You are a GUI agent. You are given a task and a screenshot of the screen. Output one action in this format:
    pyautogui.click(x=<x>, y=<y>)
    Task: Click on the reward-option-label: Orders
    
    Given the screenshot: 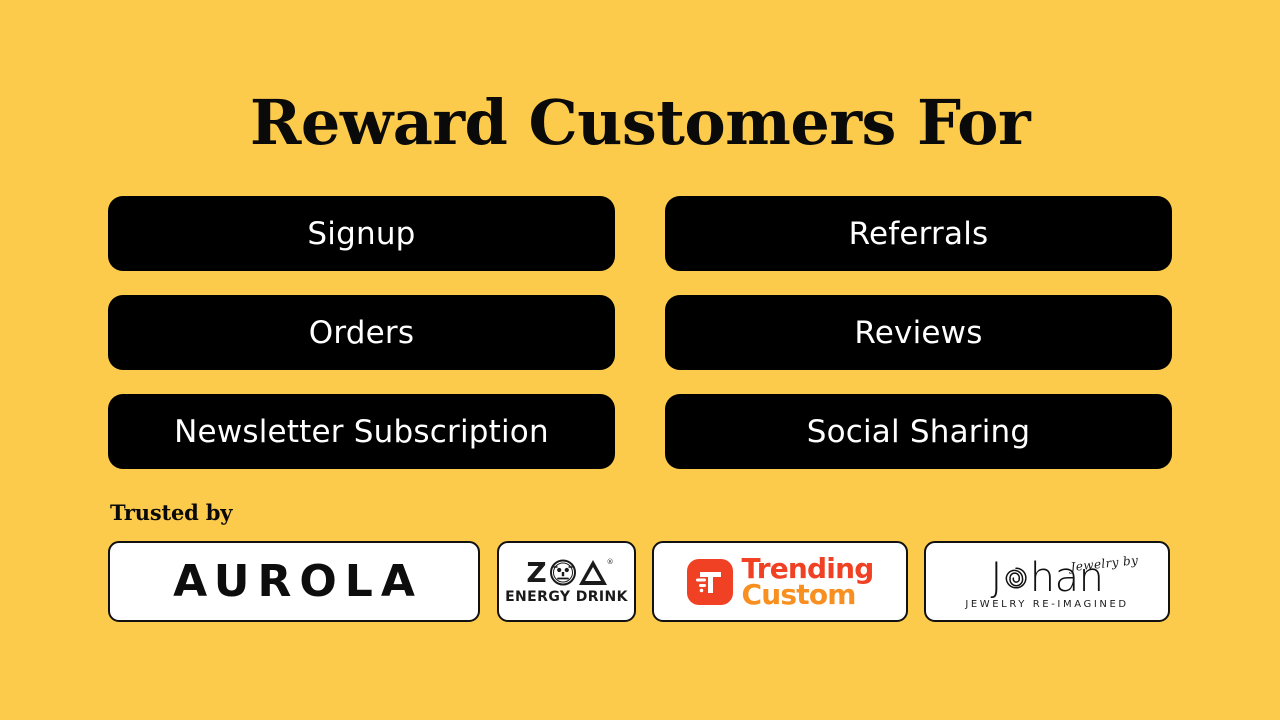 What is the action you would take?
    pyautogui.click(x=361, y=332)
    